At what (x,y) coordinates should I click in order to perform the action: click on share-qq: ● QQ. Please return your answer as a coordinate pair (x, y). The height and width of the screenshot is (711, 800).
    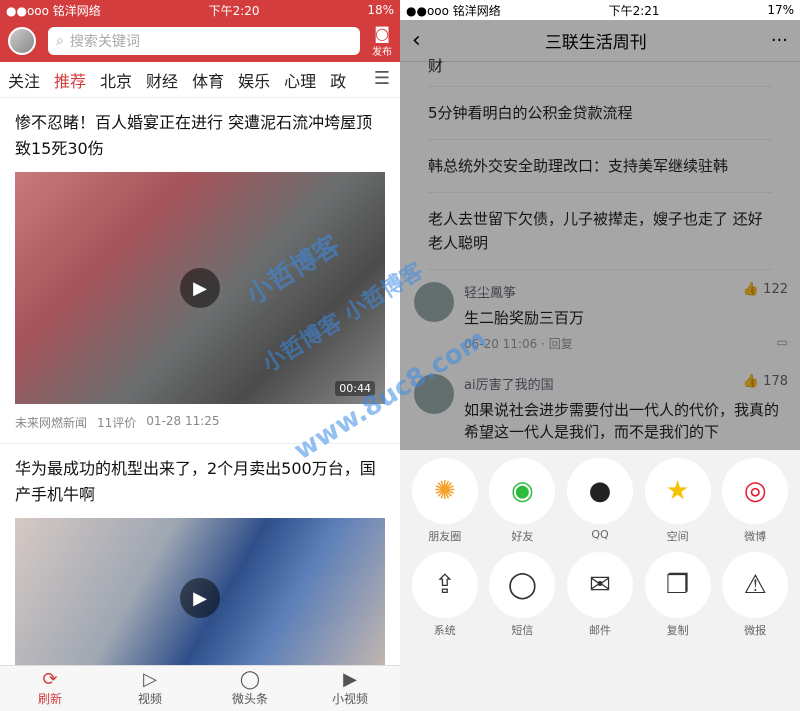
    Looking at the image, I should click on (600, 501).